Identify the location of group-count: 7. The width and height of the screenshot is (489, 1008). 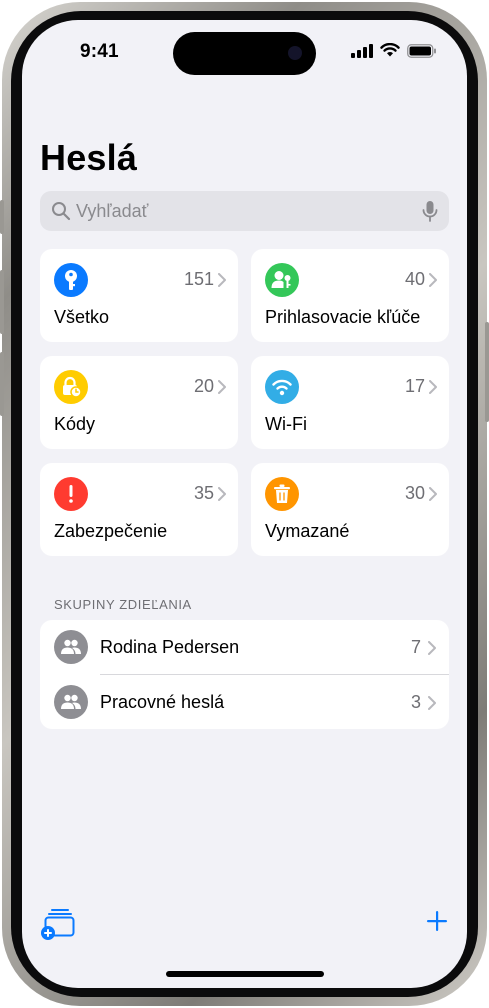
(415, 647).